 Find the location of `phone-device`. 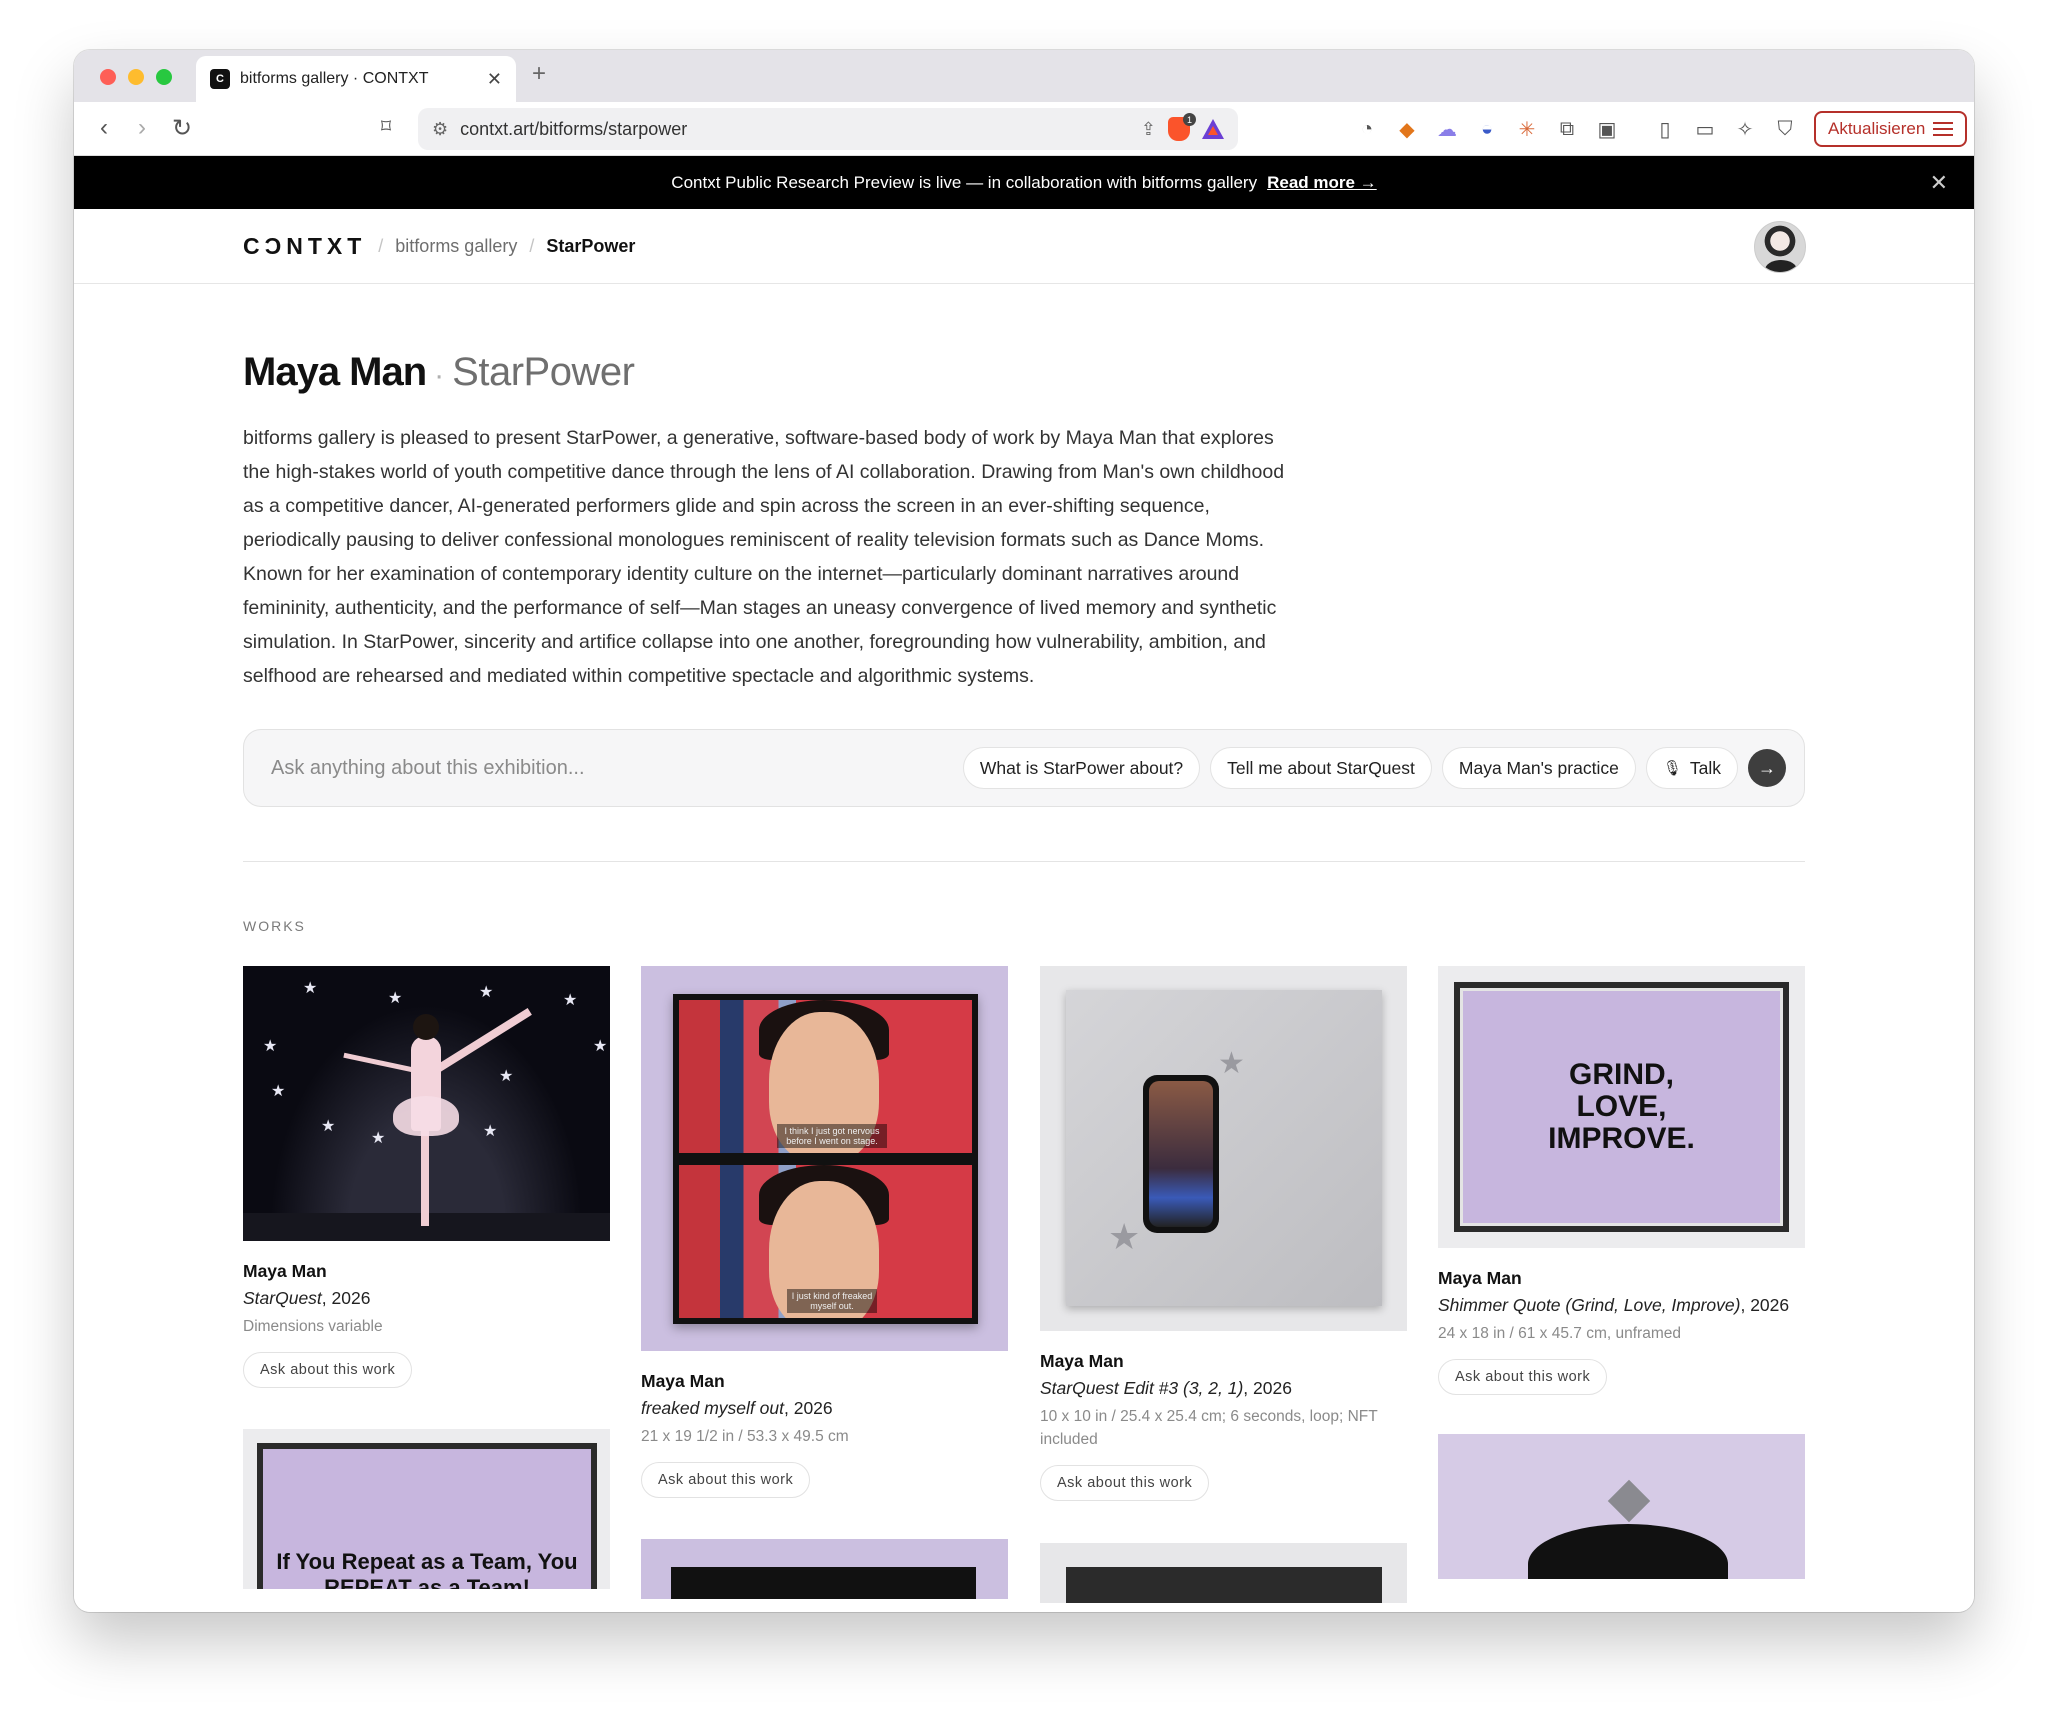

phone-device is located at coordinates (1181, 1154).